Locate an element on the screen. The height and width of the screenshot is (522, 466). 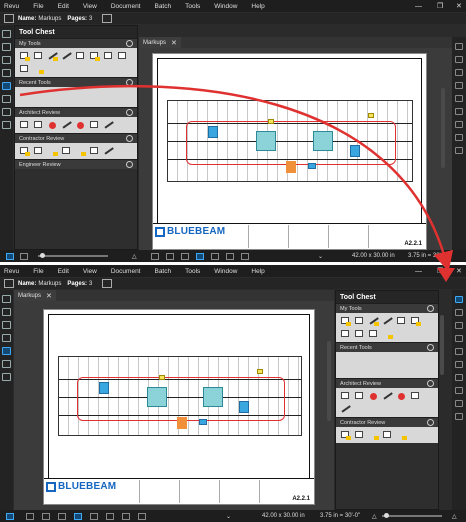
two-page-icon is located at coordinates (170, 256).